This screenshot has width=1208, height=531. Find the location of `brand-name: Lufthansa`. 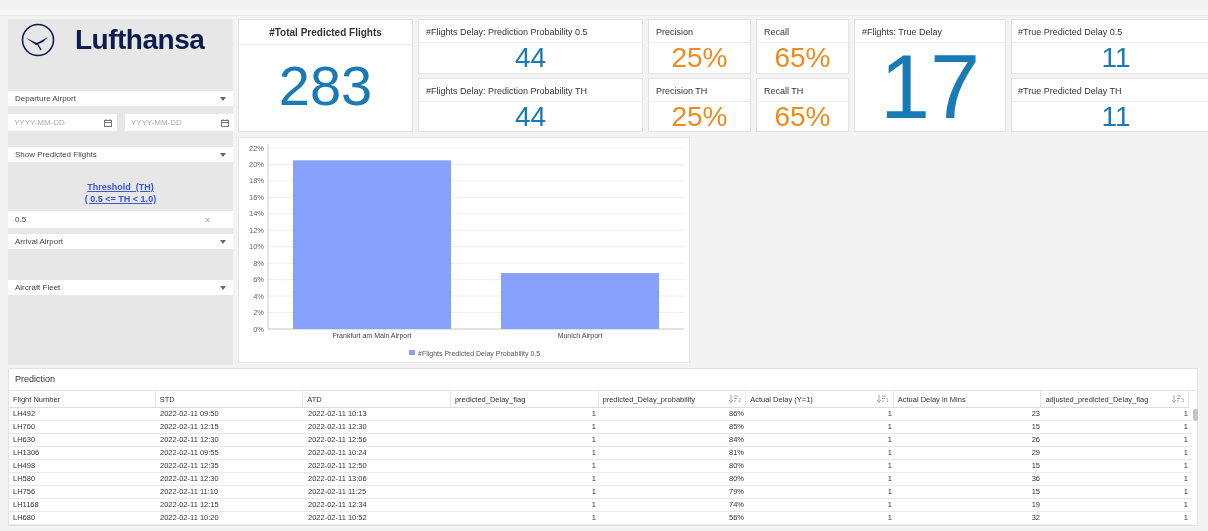

brand-name: Lufthansa is located at coordinates (140, 40).